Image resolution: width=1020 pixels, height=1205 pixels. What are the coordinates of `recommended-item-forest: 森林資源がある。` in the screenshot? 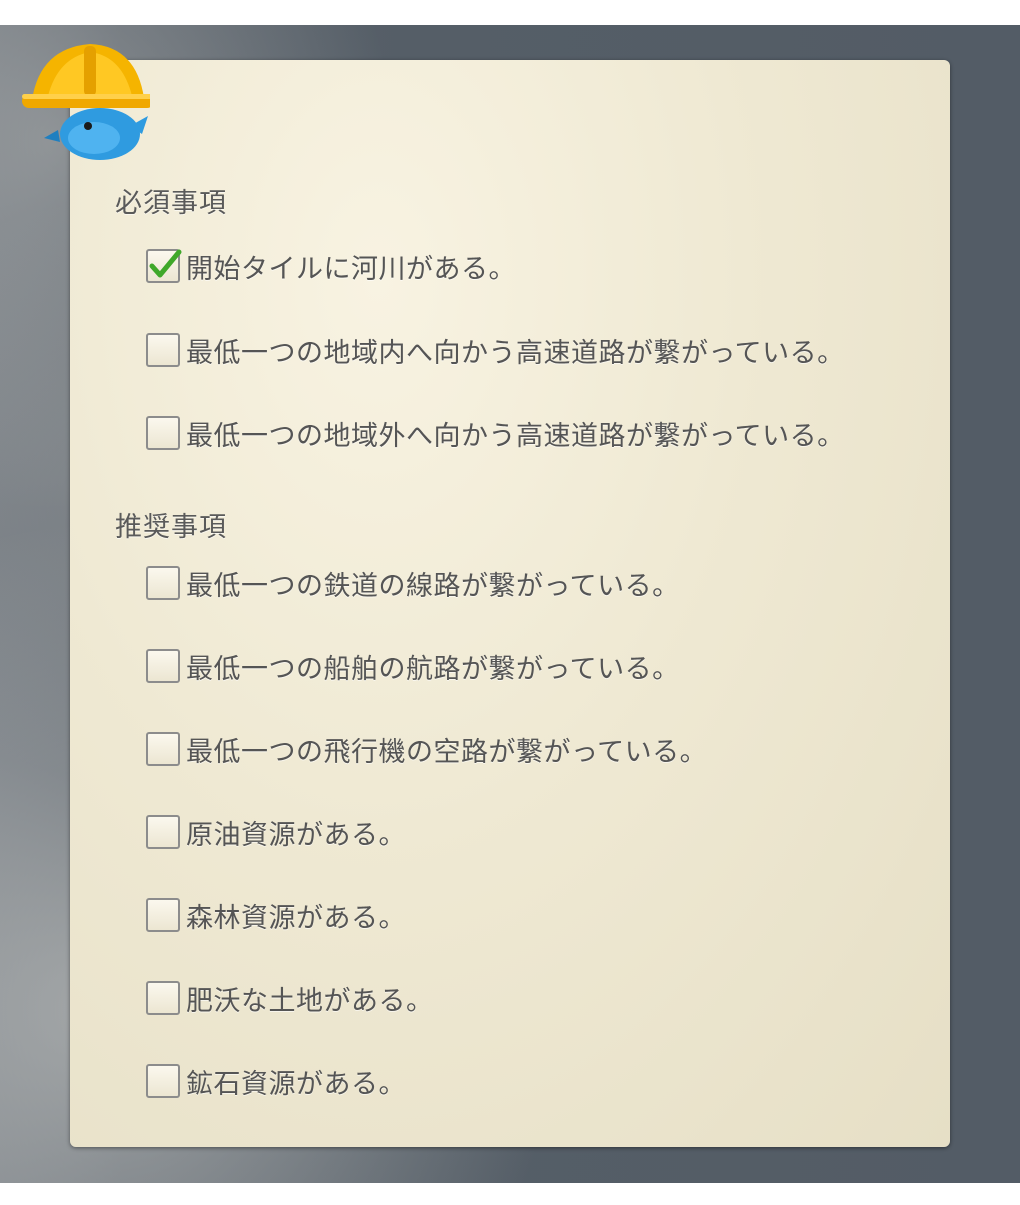 It's located at (276, 915).